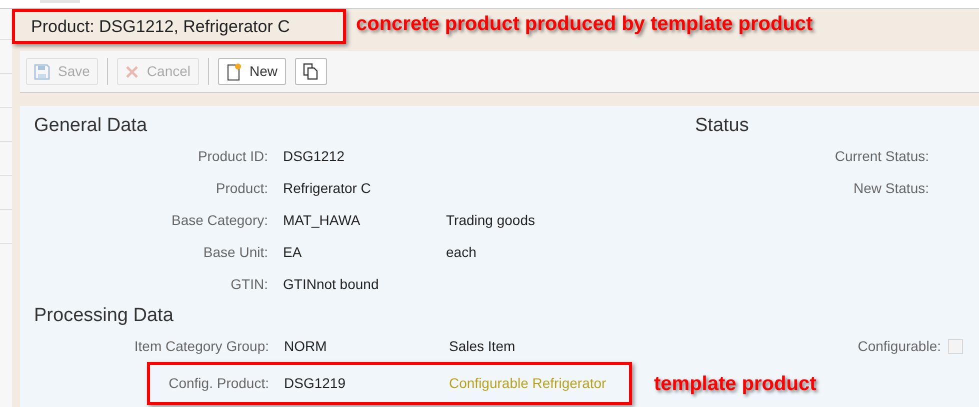 The image size is (979, 407). I want to click on new-document-icon, so click(234, 71).